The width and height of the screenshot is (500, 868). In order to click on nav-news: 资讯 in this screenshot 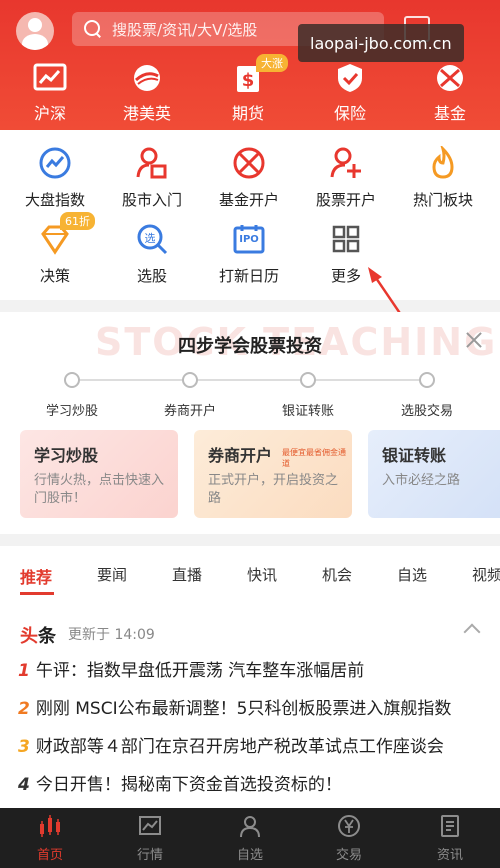, I will do `click(450, 838)`.